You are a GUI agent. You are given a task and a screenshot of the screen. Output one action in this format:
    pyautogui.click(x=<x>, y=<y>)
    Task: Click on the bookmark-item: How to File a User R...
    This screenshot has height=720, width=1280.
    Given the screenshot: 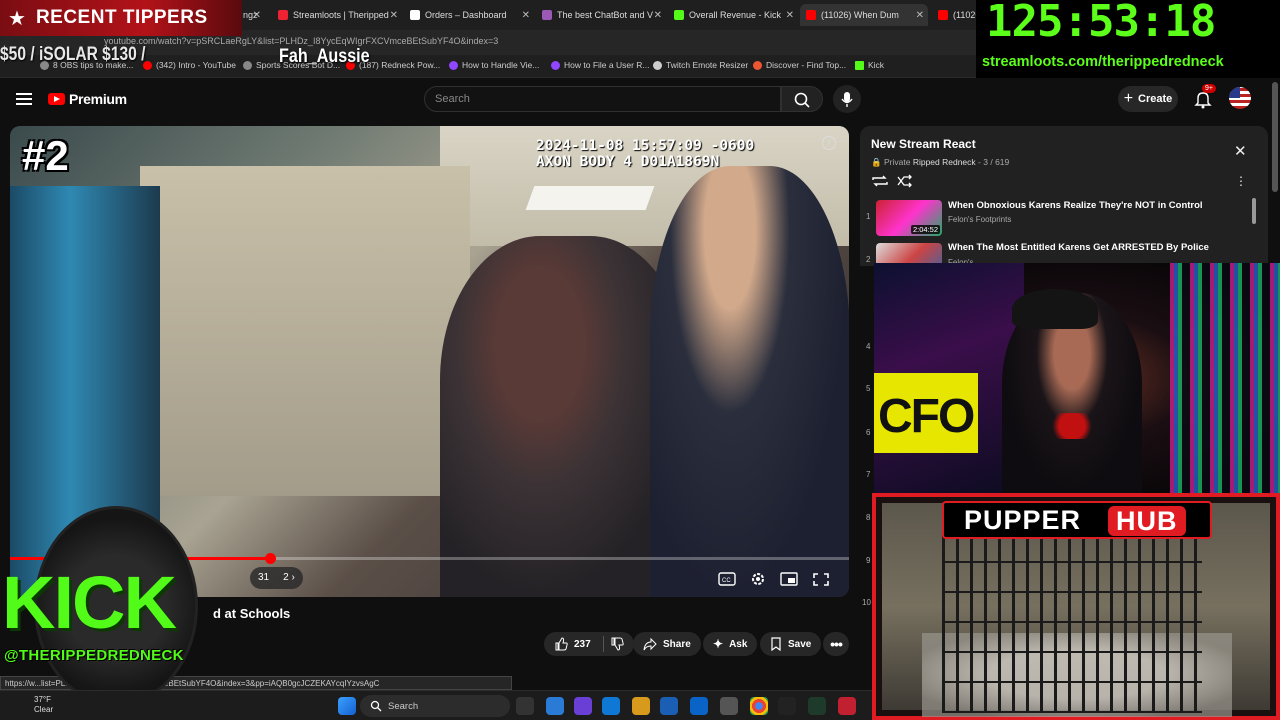 What is the action you would take?
    pyautogui.click(x=600, y=65)
    